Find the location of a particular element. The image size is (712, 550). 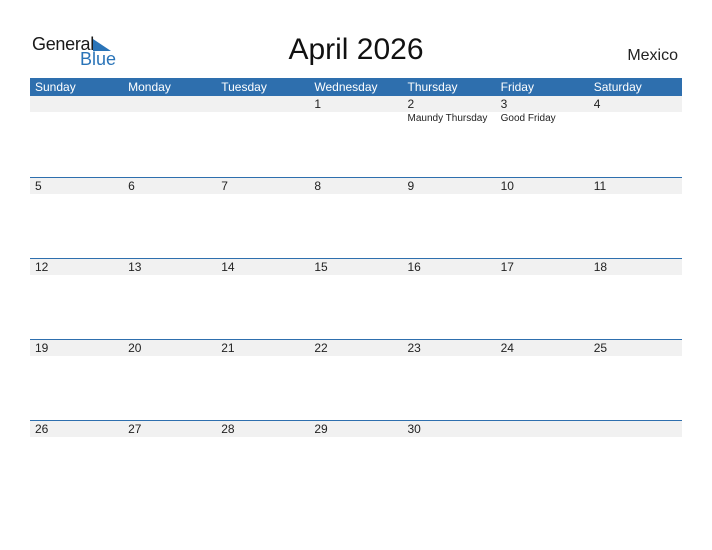

day-number: 18 is located at coordinates (600, 267).